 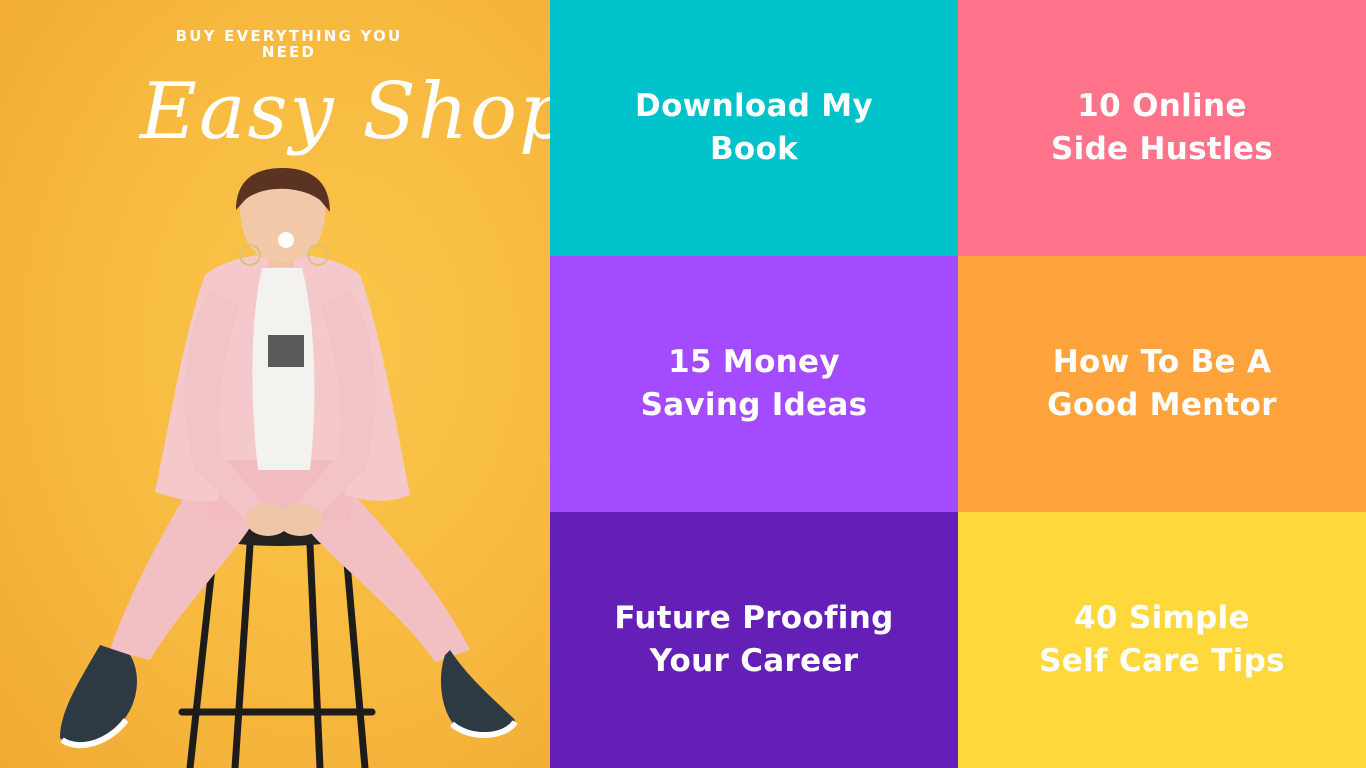 What do you see at coordinates (289, 44) in the screenshot?
I see `tagline: BUY EVERYTHING YOU NEED` at bounding box center [289, 44].